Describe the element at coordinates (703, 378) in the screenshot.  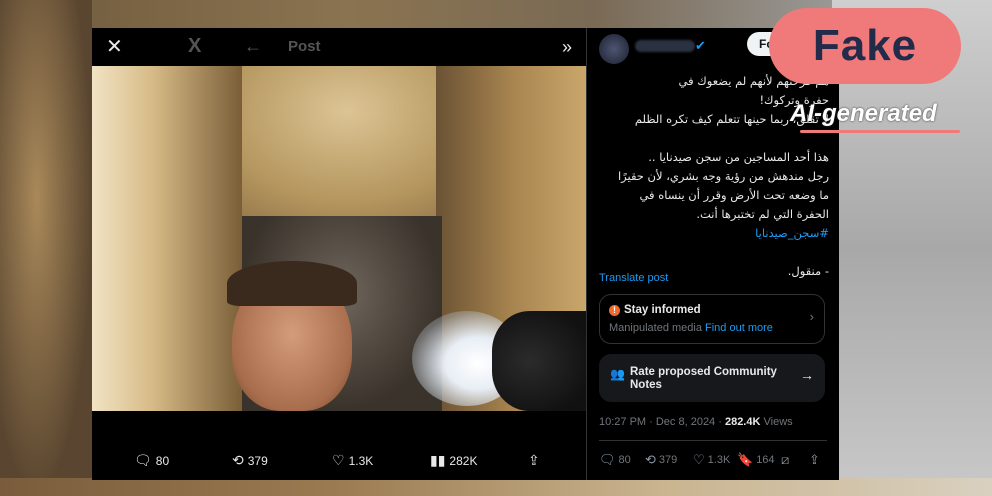
I see `community-notes-title: Rate proposed Community Notes` at that location.